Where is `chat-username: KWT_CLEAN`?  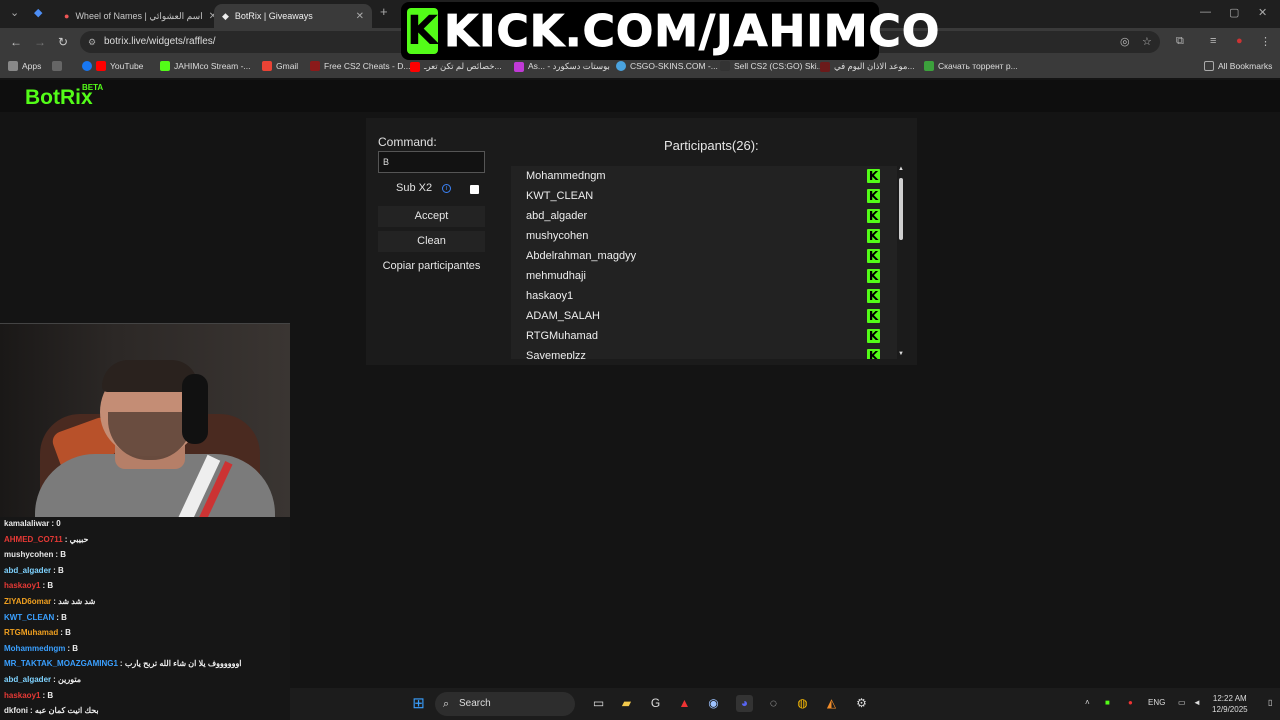 chat-username: KWT_CLEAN is located at coordinates (29, 617).